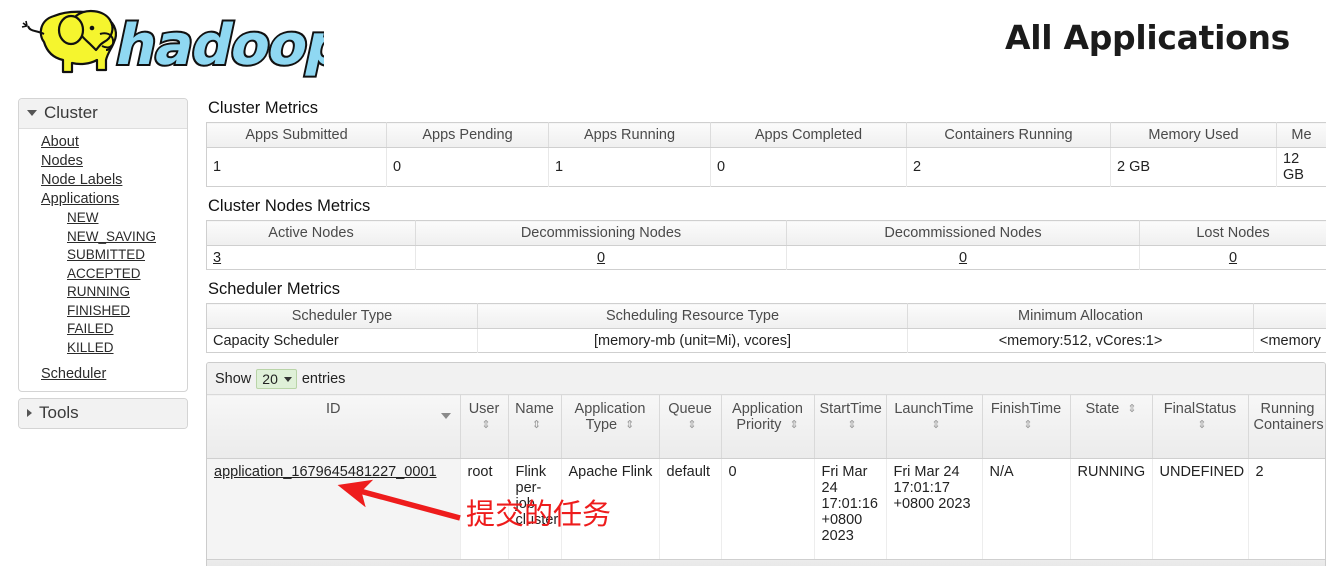  I want to click on page-size-select: 20, so click(276, 379).